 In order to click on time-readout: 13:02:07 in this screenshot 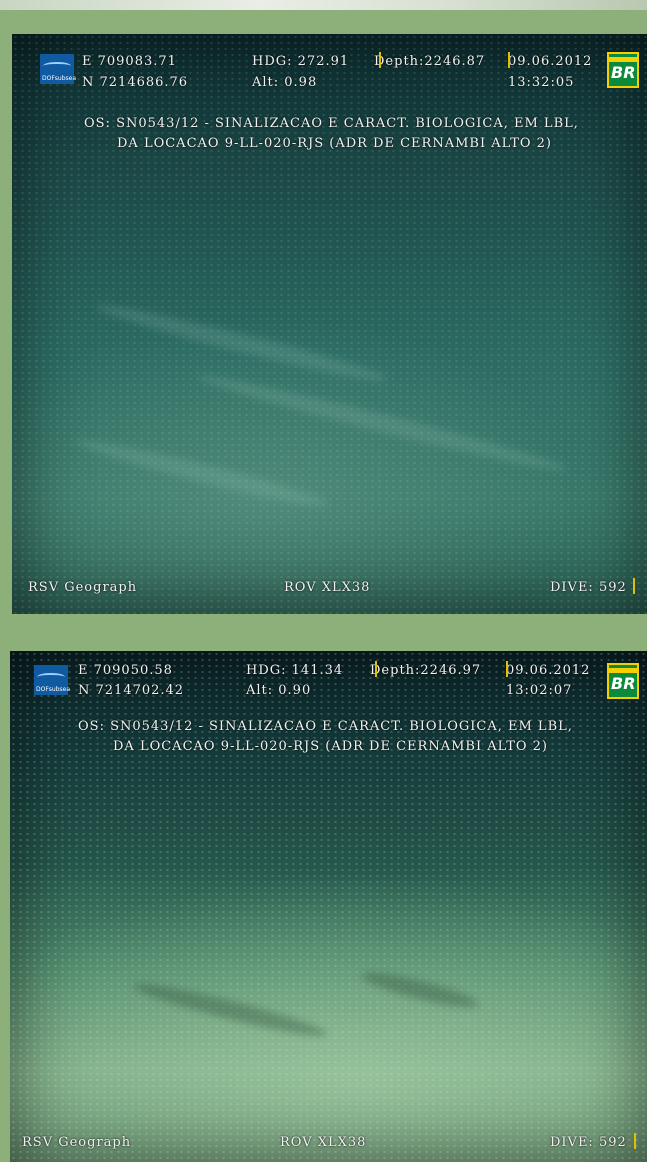, I will do `click(539, 690)`.